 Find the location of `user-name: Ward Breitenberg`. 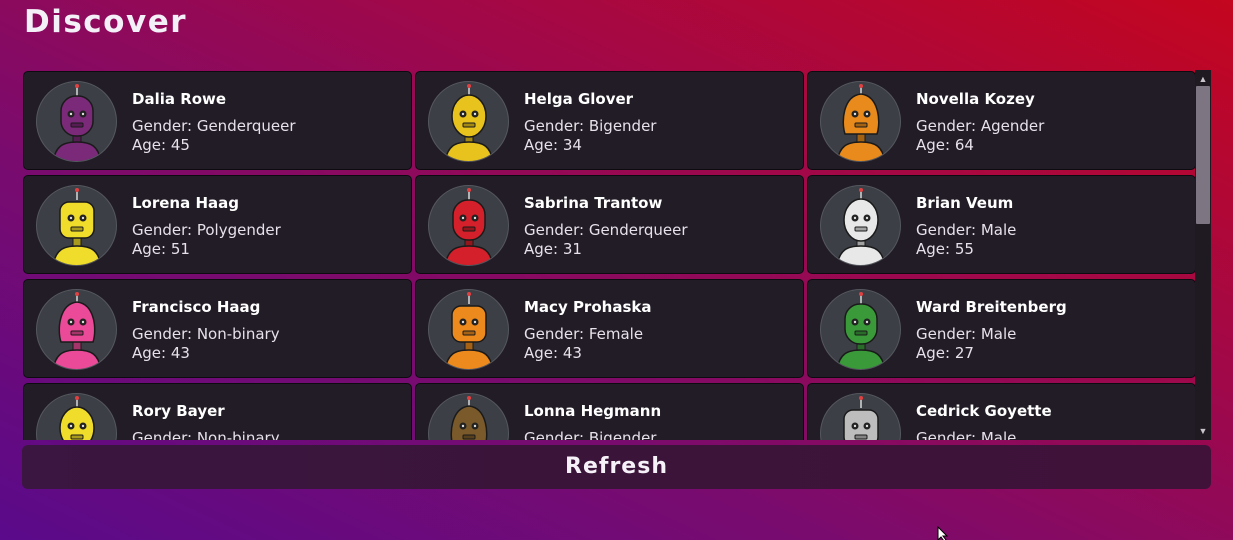

user-name: Ward Breitenberg is located at coordinates (991, 307).